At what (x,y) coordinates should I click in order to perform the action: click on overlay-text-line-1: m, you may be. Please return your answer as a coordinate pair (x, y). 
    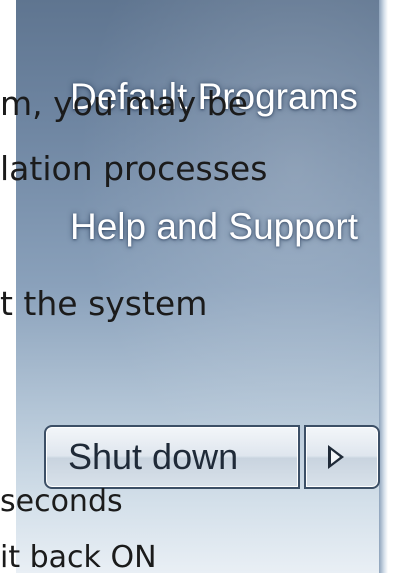
    Looking at the image, I should click on (124, 103).